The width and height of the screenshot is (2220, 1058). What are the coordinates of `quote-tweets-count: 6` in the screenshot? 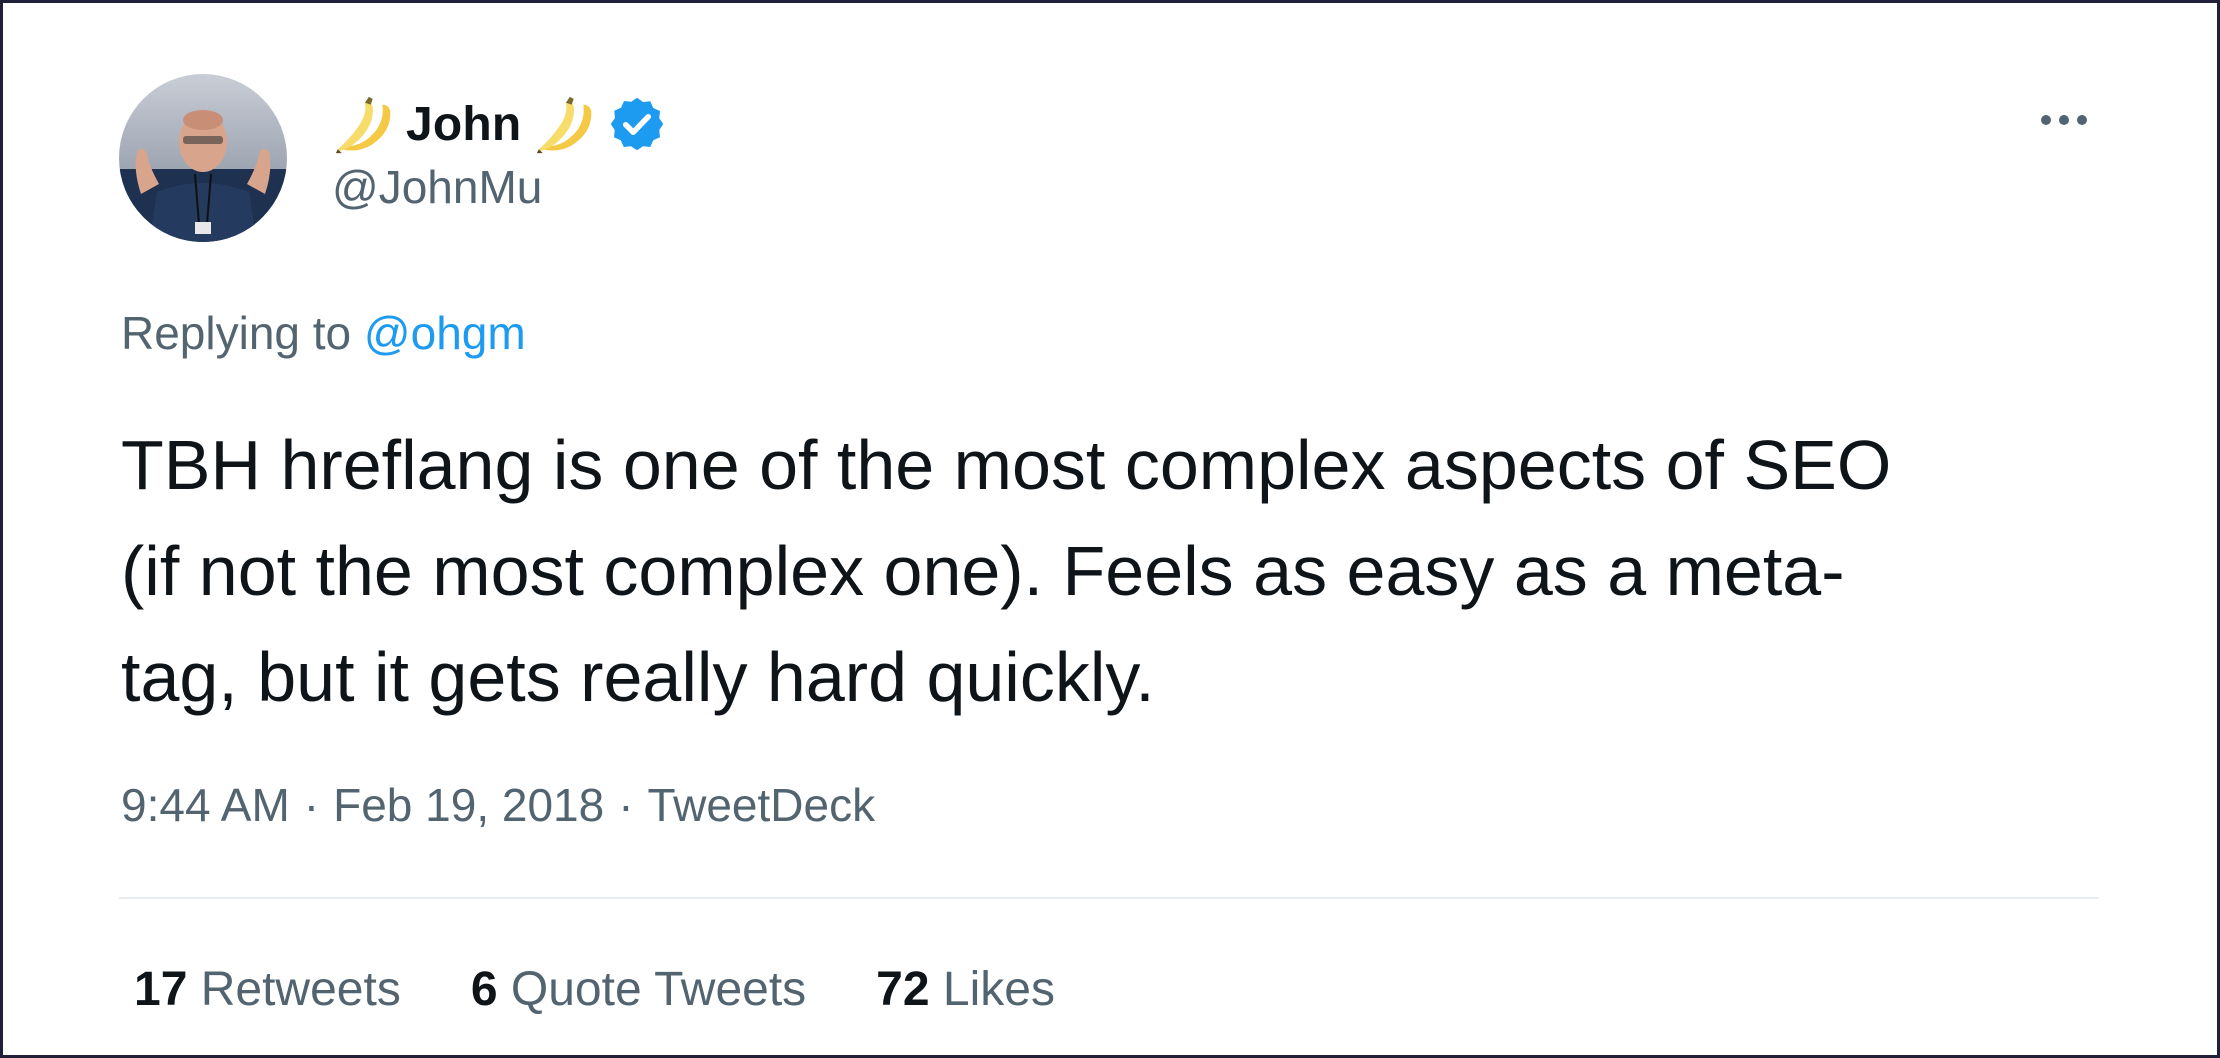 It's located at (484, 989).